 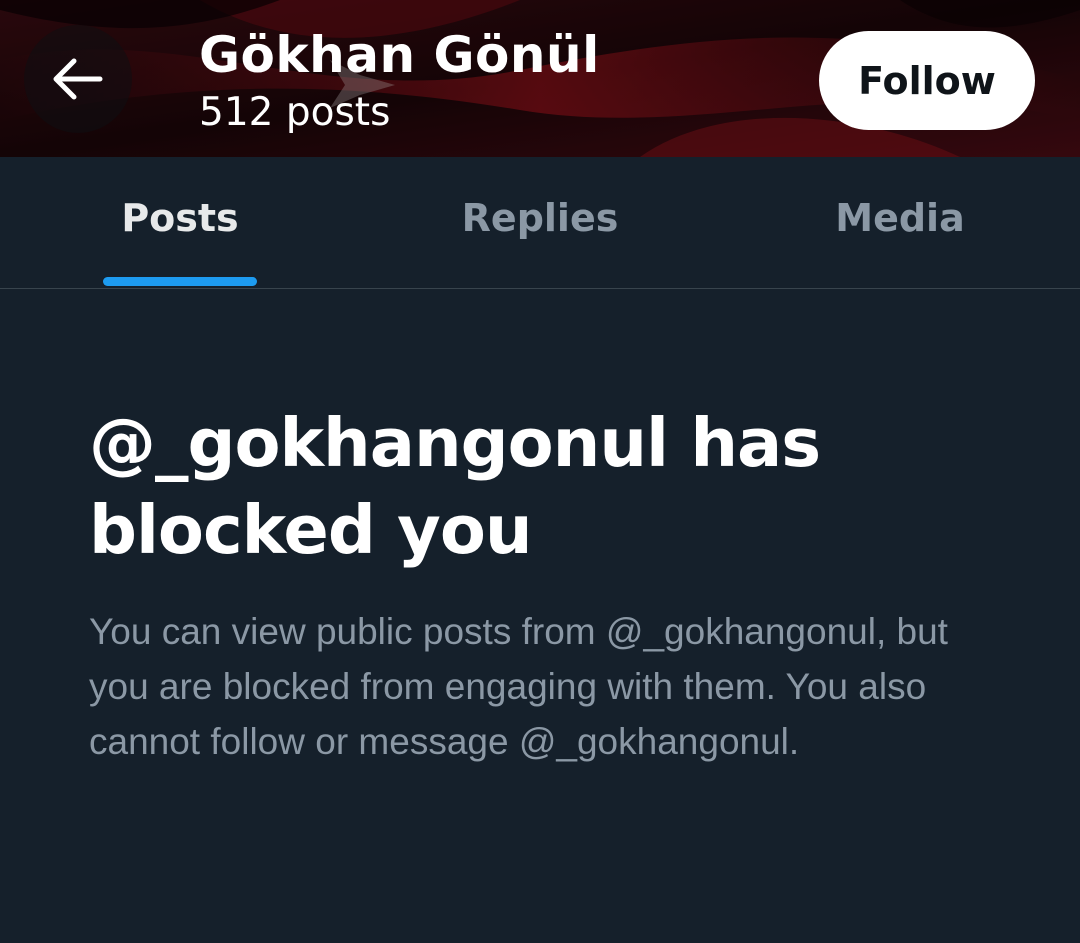 What do you see at coordinates (180, 222) in the screenshot?
I see `tab-posts: Posts` at bounding box center [180, 222].